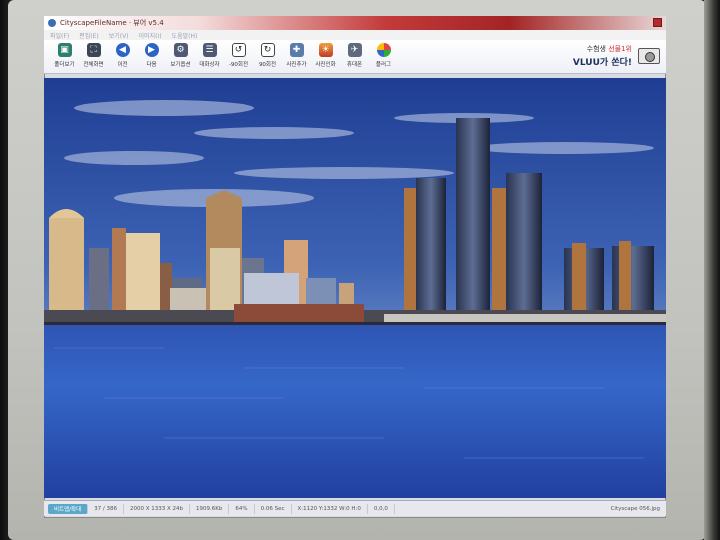  Describe the element at coordinates (616, 56) in the screenshot. I see `brand-banner: 수험생 선물1위 VLUU가 쏜다!` at that location.